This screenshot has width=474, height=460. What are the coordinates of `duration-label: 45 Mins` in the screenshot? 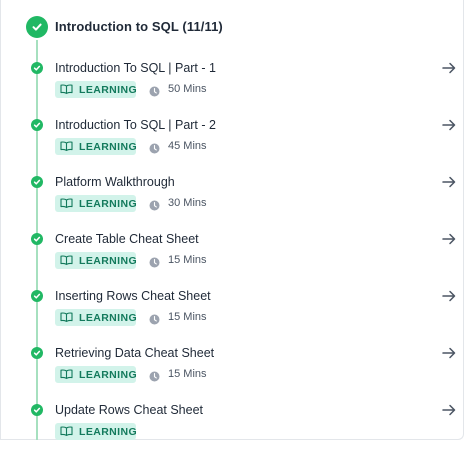 It's located at (187, 146).